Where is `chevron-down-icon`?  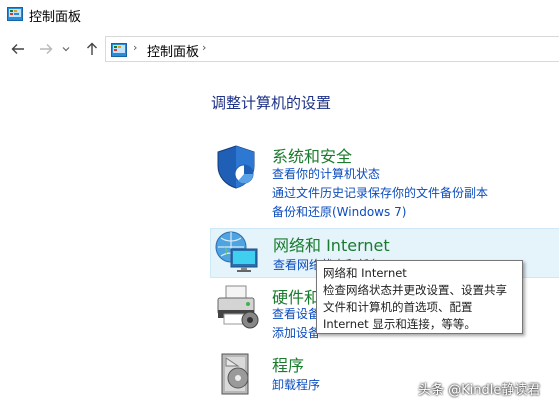 chevron-down-icon is located at coordinates (66, 49).